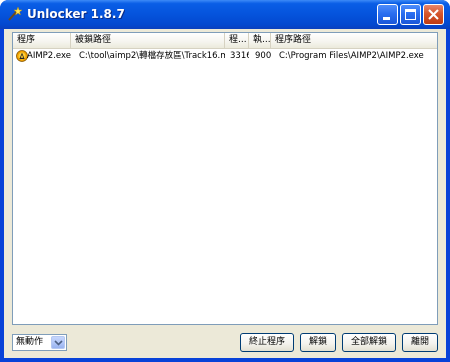 The image size is (450, 362). Describe the element at coordinates (351, 56) in the screenshot. I see `cell-process-path: C:\Program Files\AIMP2\AIMP2.exe` at that location.